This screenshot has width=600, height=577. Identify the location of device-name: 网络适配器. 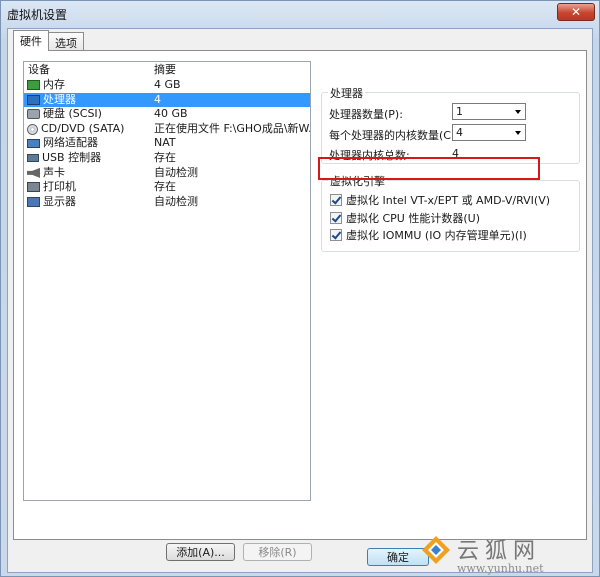
(70, 143).